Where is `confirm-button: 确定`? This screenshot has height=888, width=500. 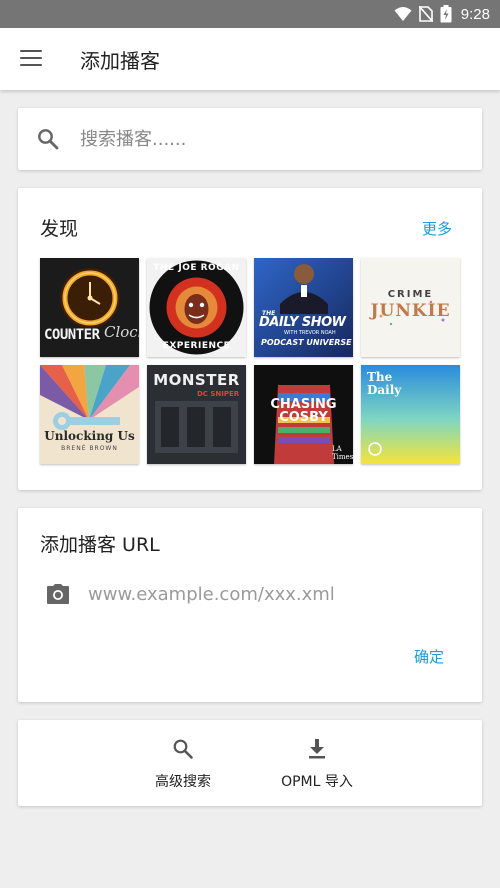
confirm-button: 确定 is located at coordinates (429, 656).